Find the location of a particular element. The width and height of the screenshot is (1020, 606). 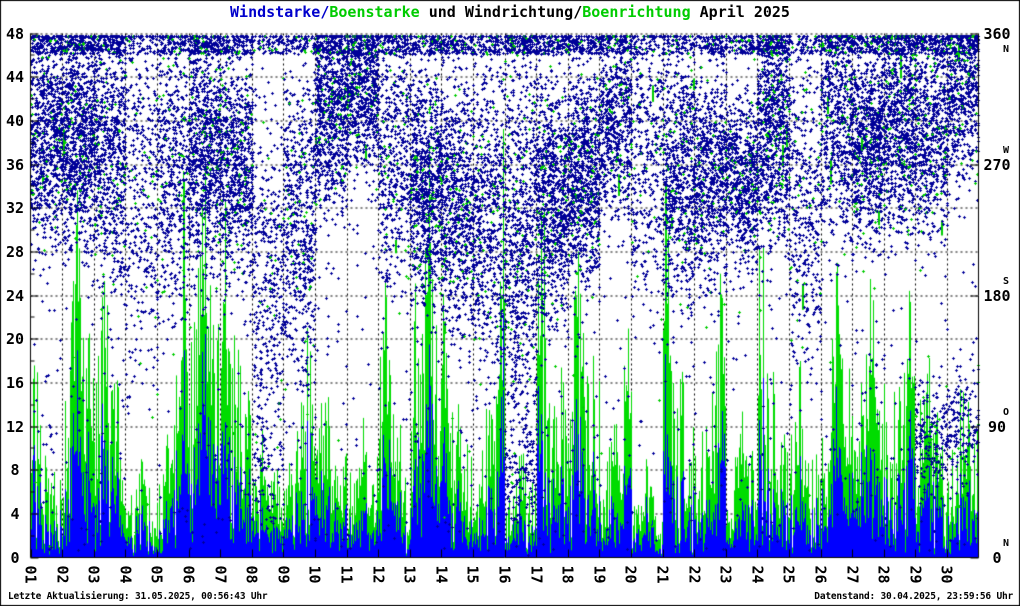

y2-axis-tick-label: 270 is located at coordinates (997, 164).